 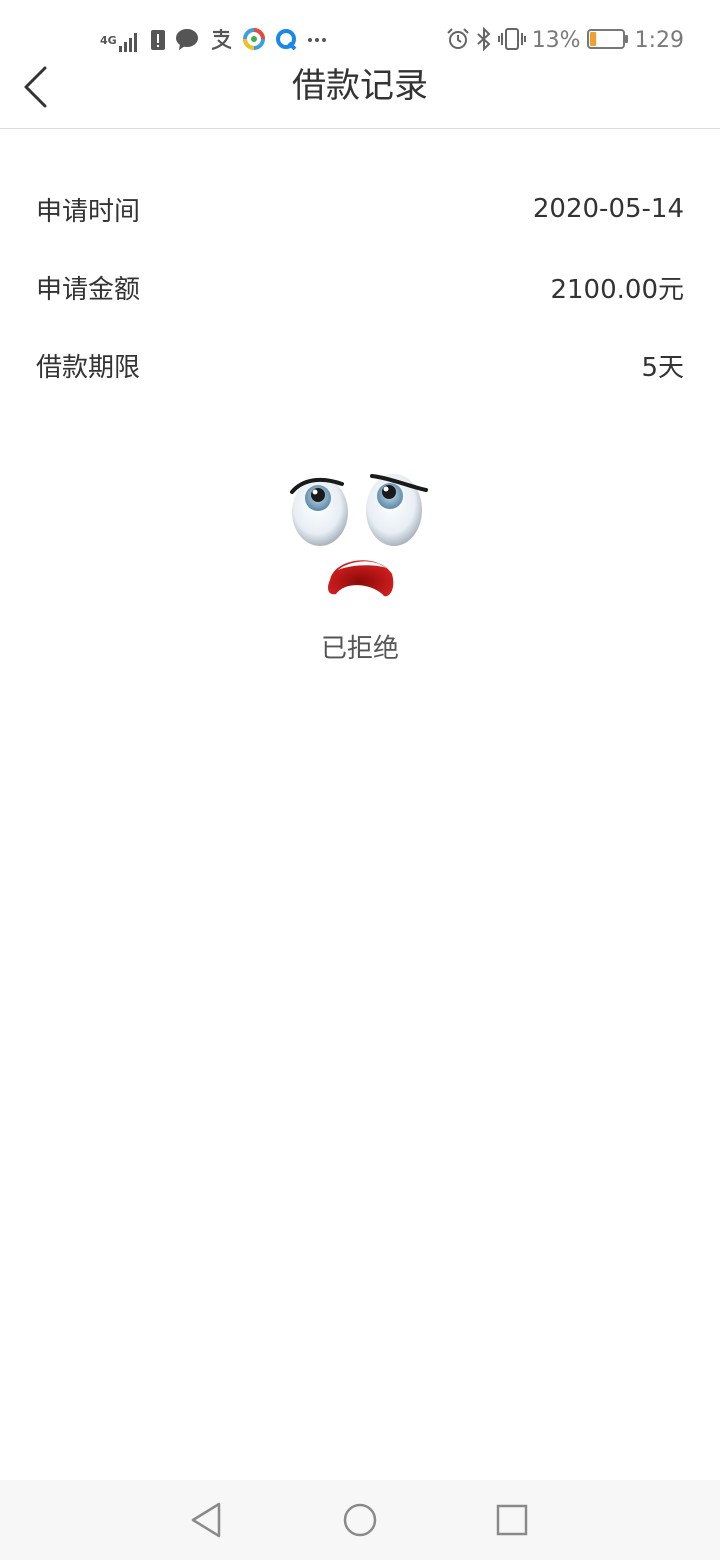 What do you see at coordinates (120, 41) in the screenshot?
I see `signal-icon: 4G` at bounding box center [120, 41].